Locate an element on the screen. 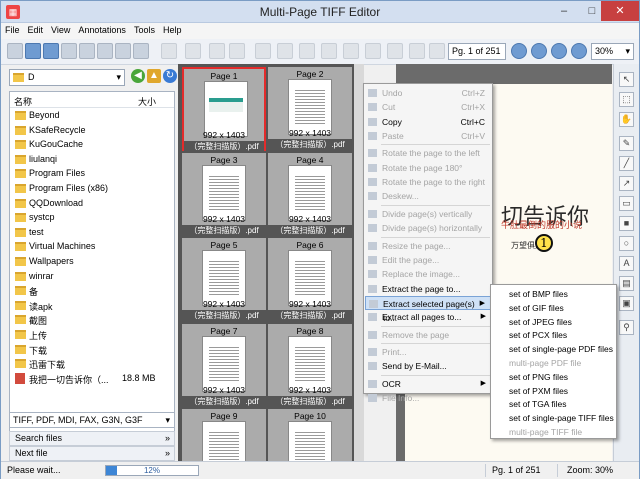 This screenshot has height=479, width=640. page-thumbnail: Page 9992 x 1403（完整扫描版）.pdf is located at coordinates (224, 435).